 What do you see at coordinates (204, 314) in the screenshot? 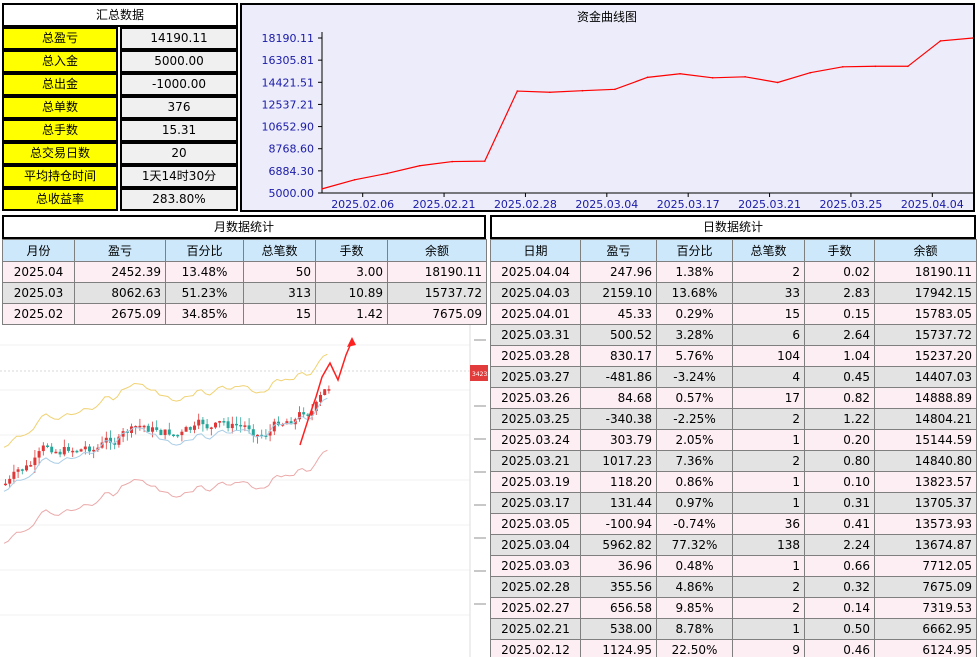
I see `table-cell: 34.85%` at bounding box center [204, 314].